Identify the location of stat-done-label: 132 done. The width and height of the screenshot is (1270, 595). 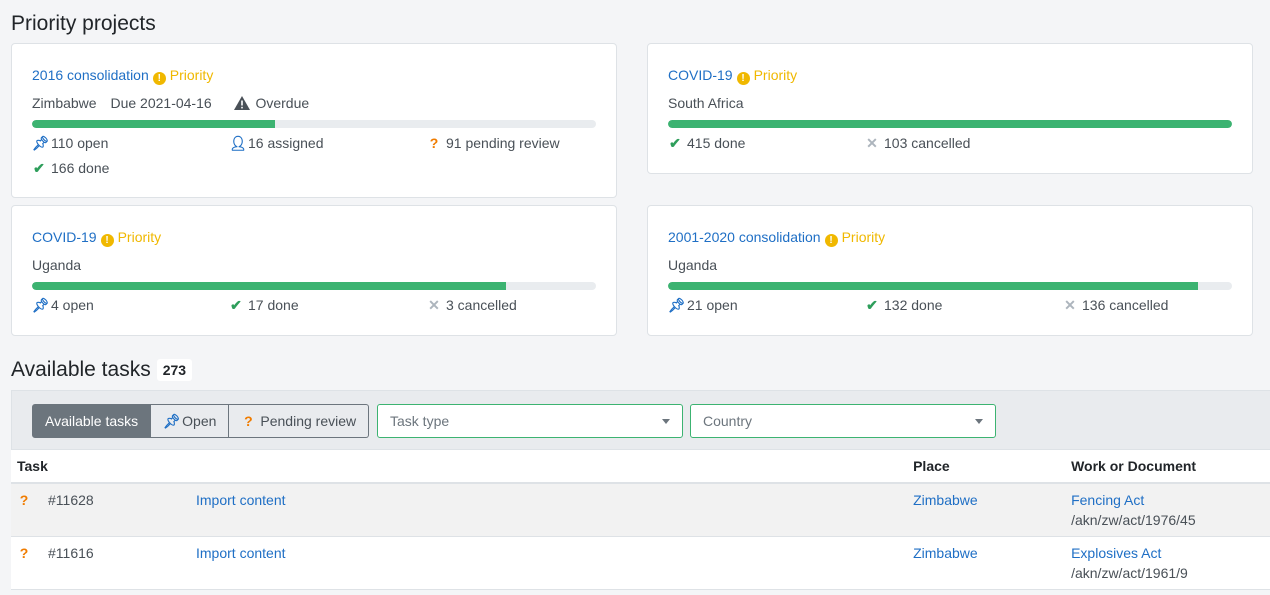
(913, 305).